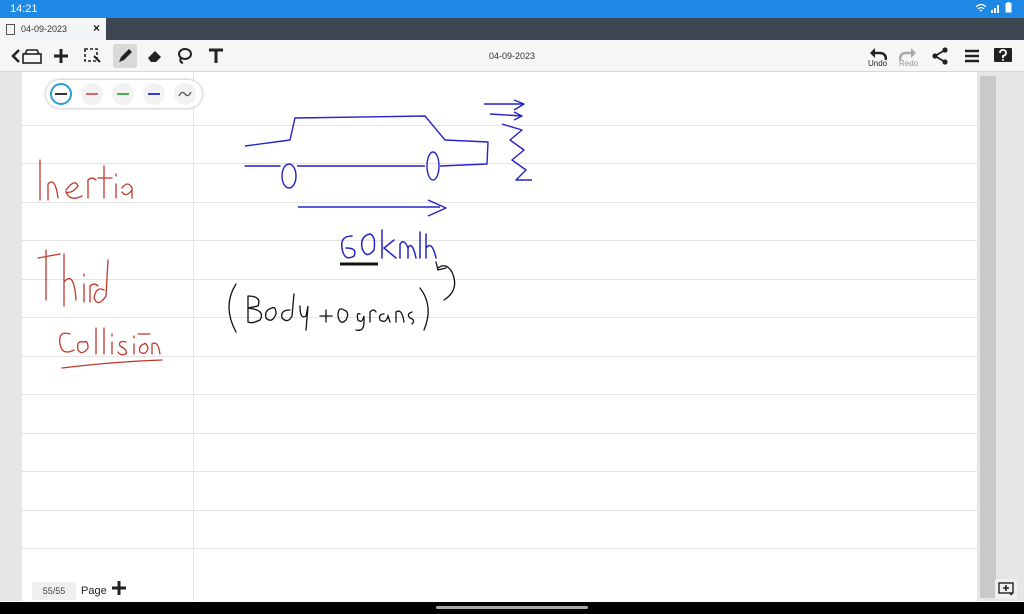 Image resolution: width=1024 pixels, height=614 pixels. Describe the element at coordinates (54, 591) in the screenshot. I see `page-counter: 55/55` at that location.